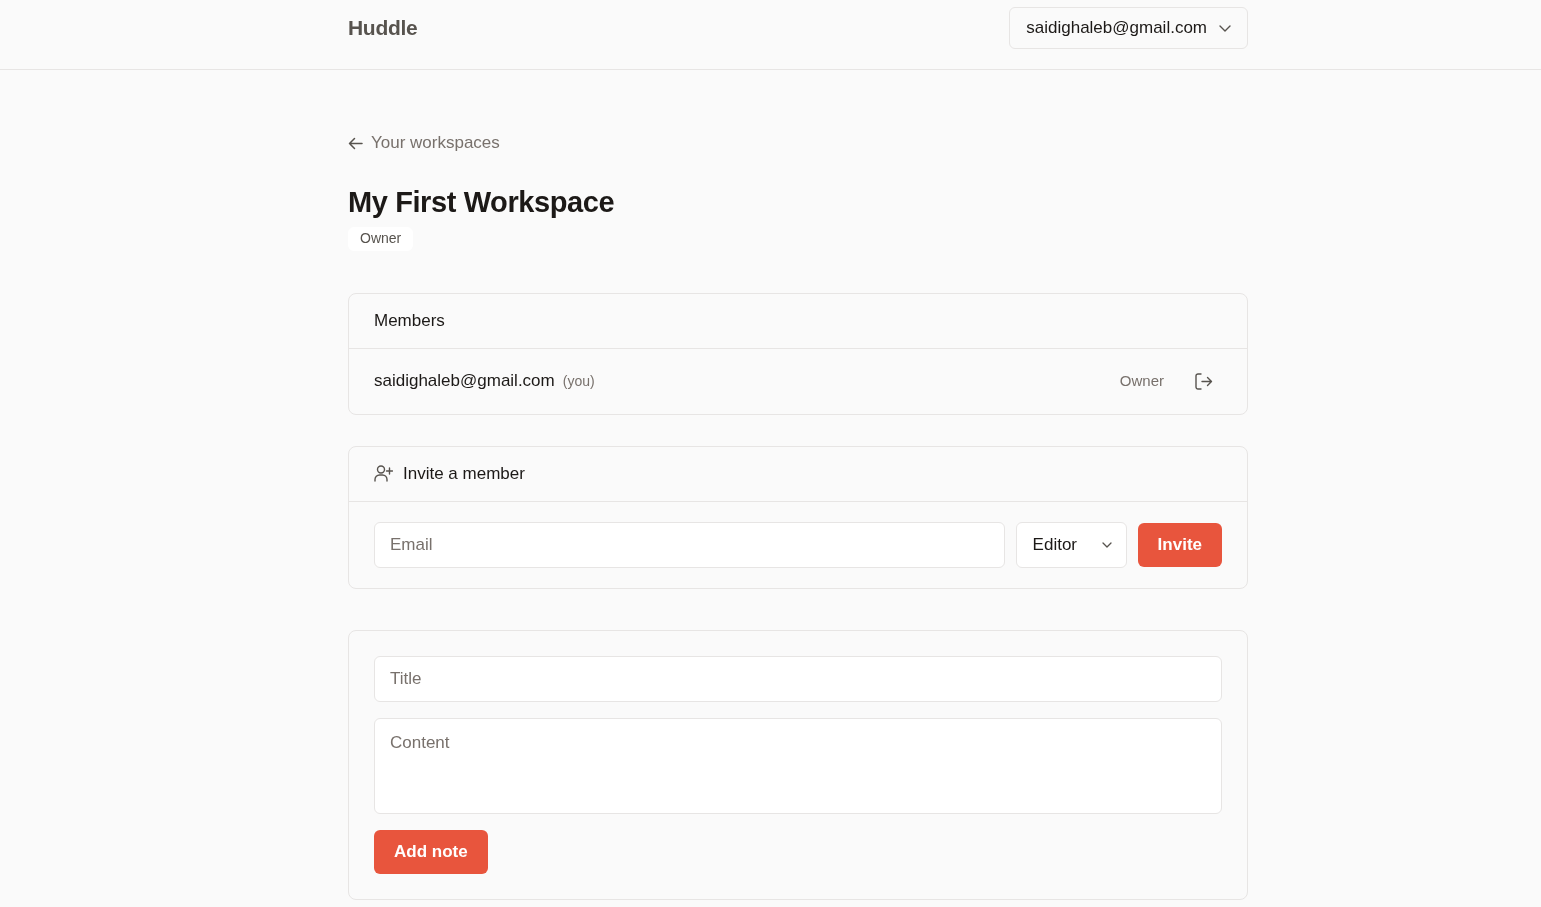  I want to click on title-field: Title, so click(798, 678).